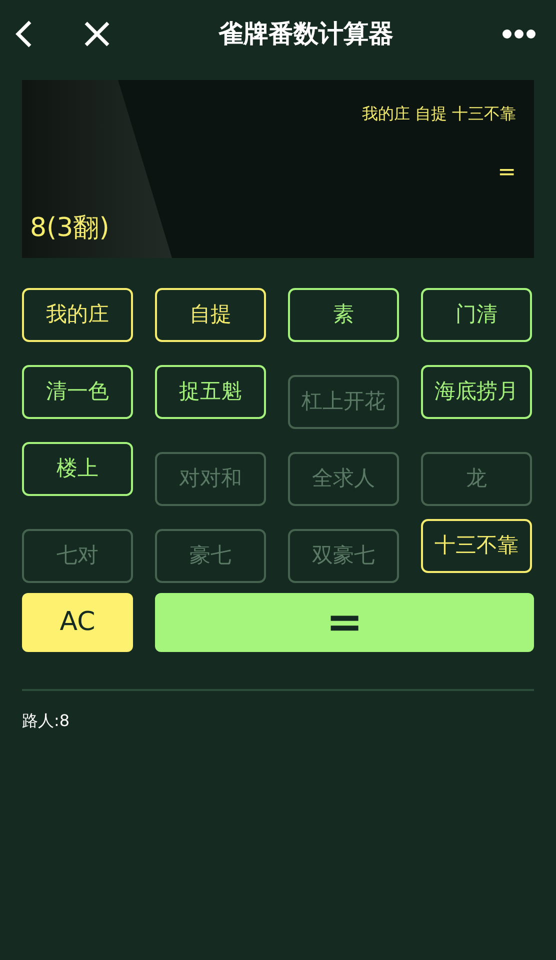 The width and height of the screenshot is (556, 960). What do you see at coordinates (24, 34) in the screenshot?
I see `back-icon` at bounding box center [24, 34].